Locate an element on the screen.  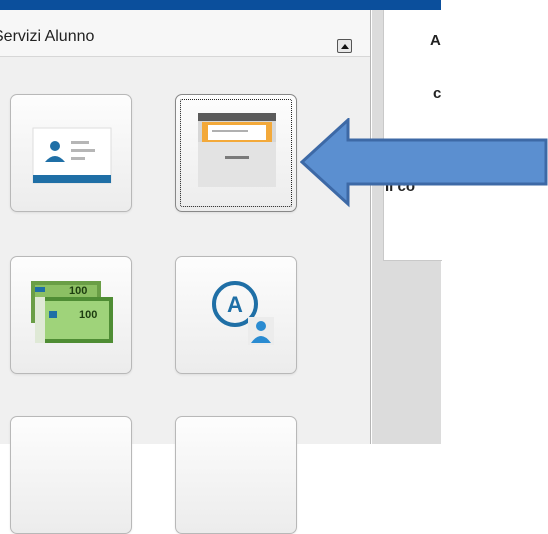
right-text-line-1: A is located at coordinates (435, 40).